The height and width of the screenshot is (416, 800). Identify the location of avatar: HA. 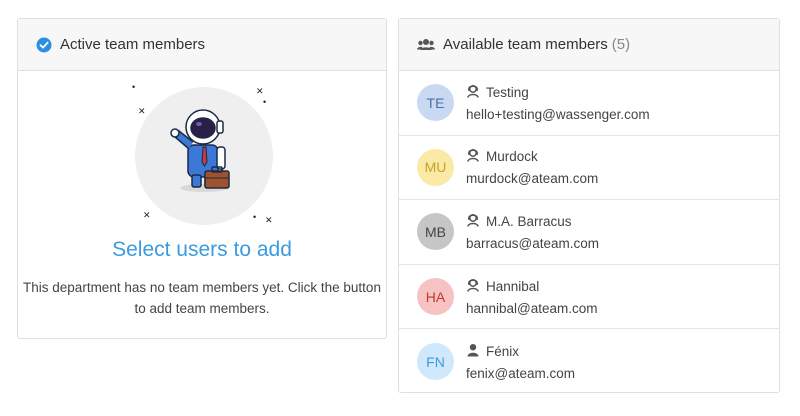
(435, 297).